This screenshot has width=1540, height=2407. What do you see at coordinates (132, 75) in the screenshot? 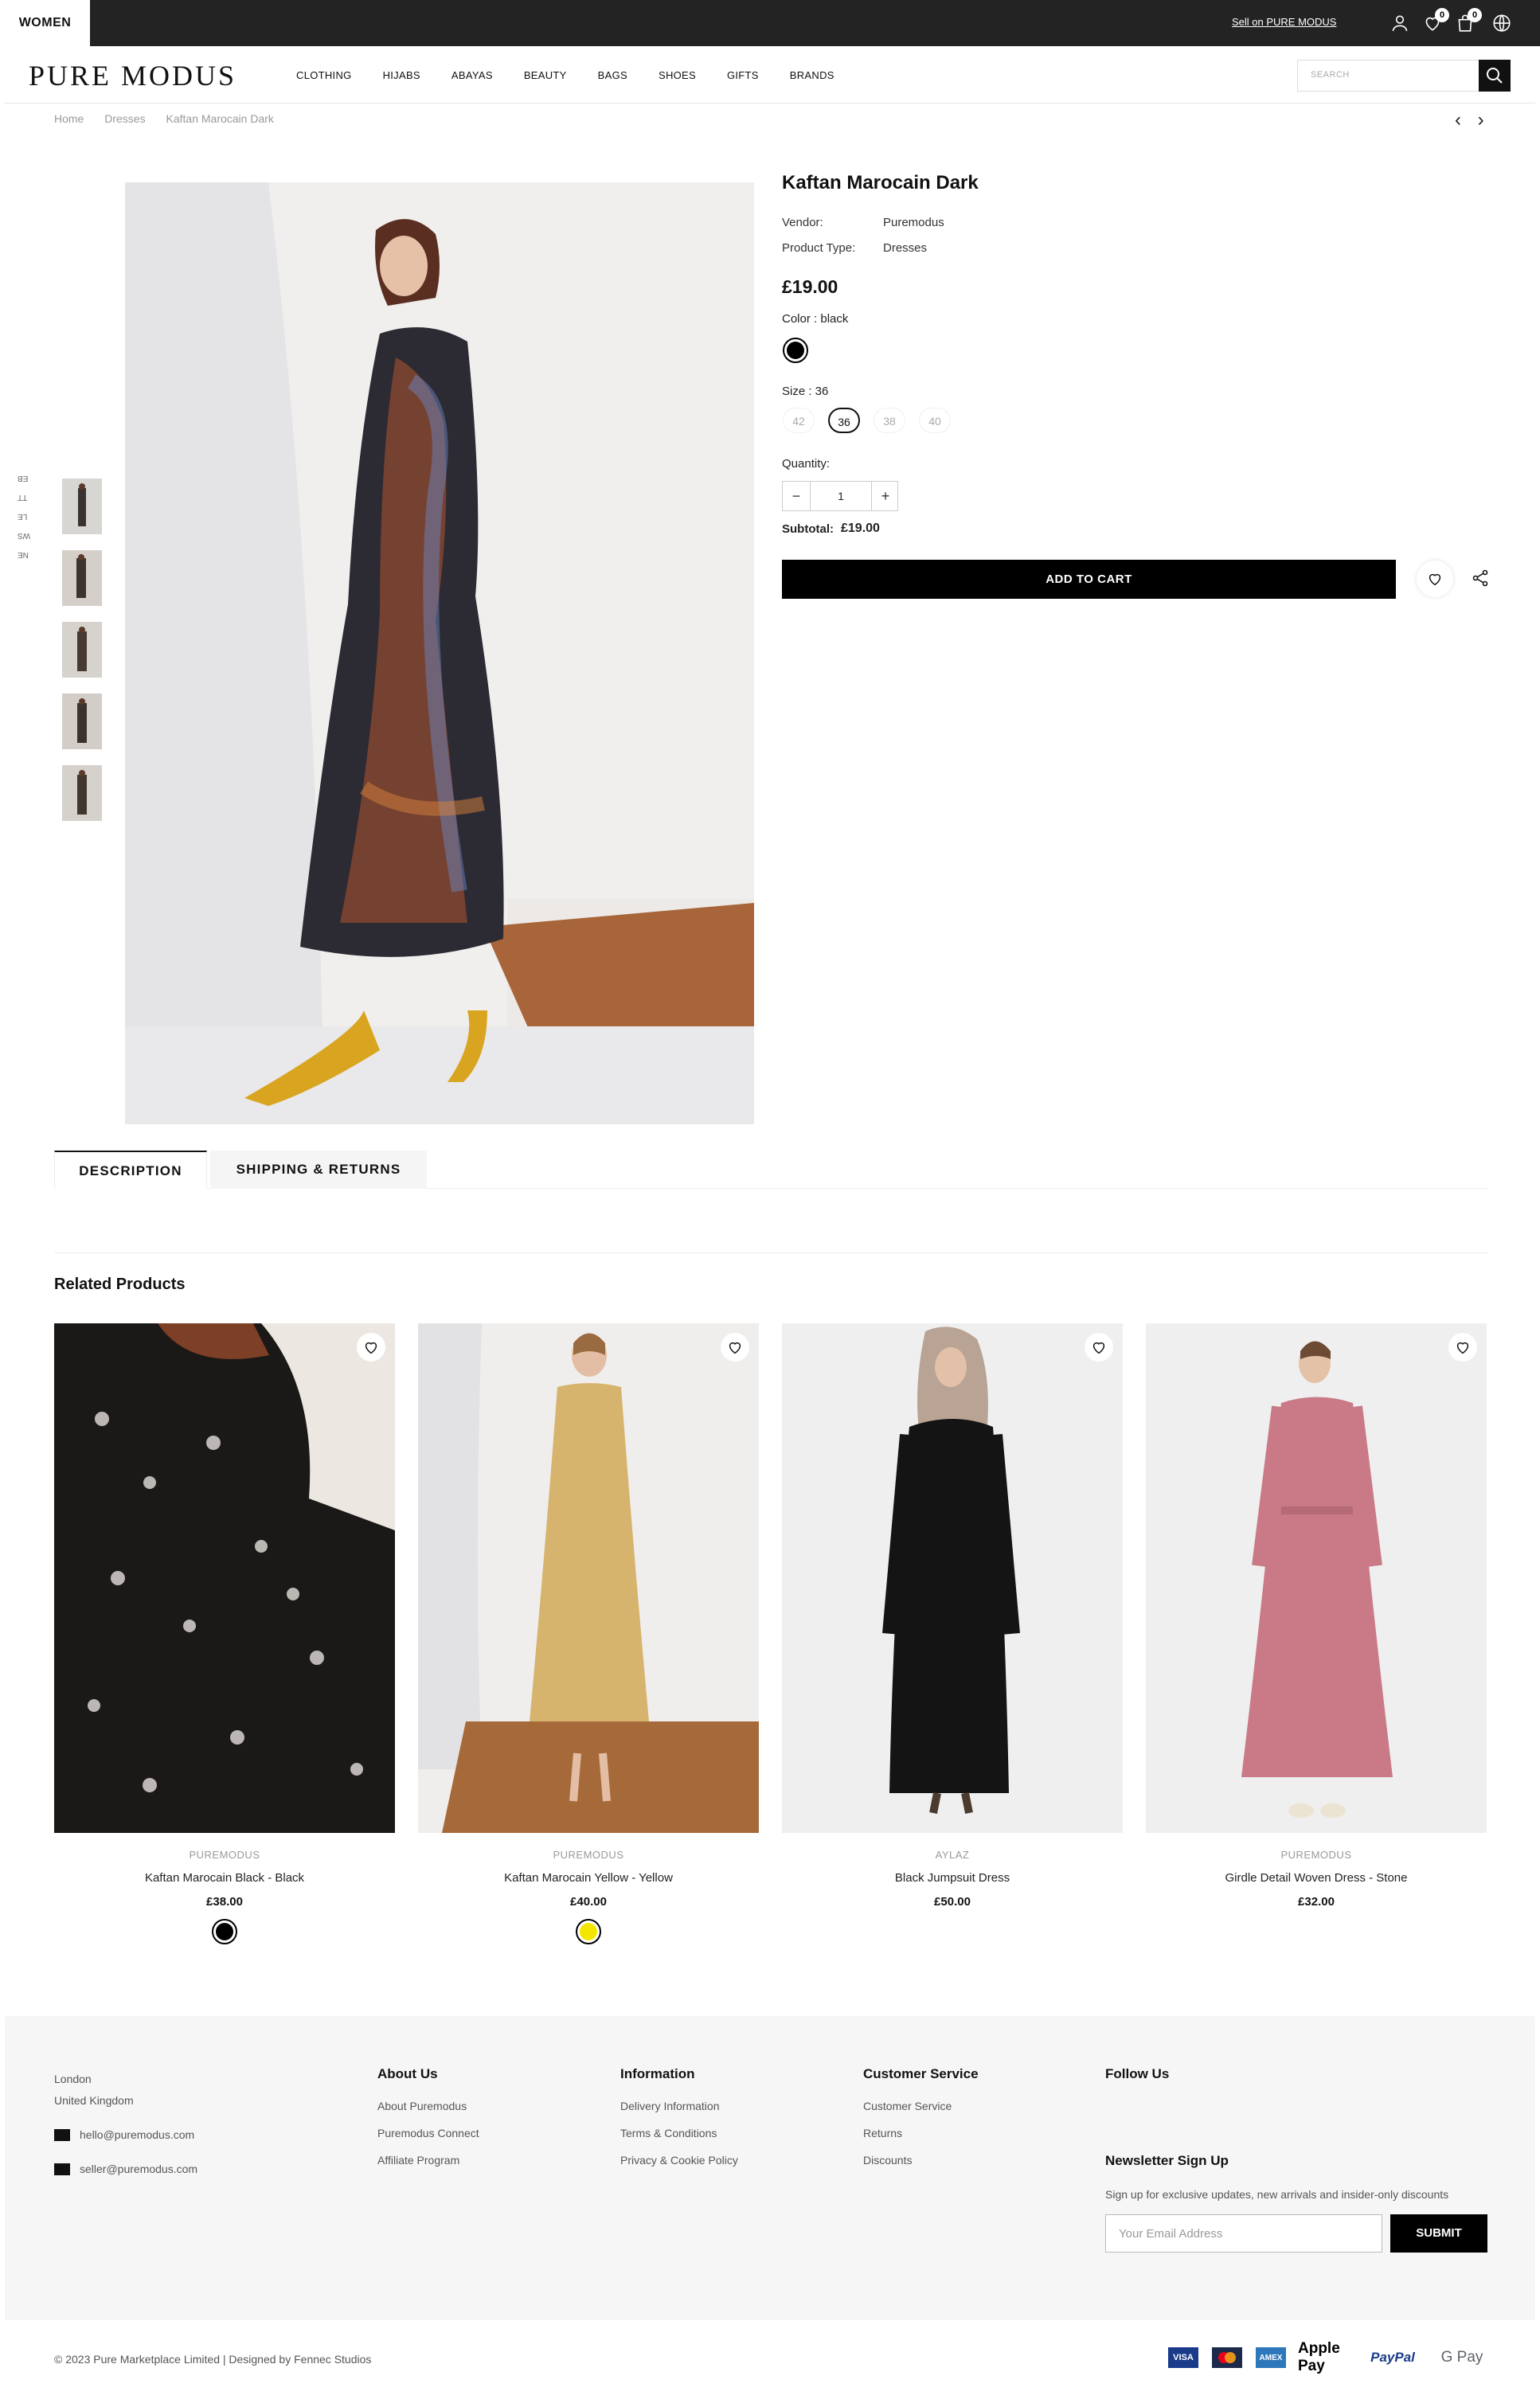
I see `logo: PURE MODUS` at bounding box center [132, 75].